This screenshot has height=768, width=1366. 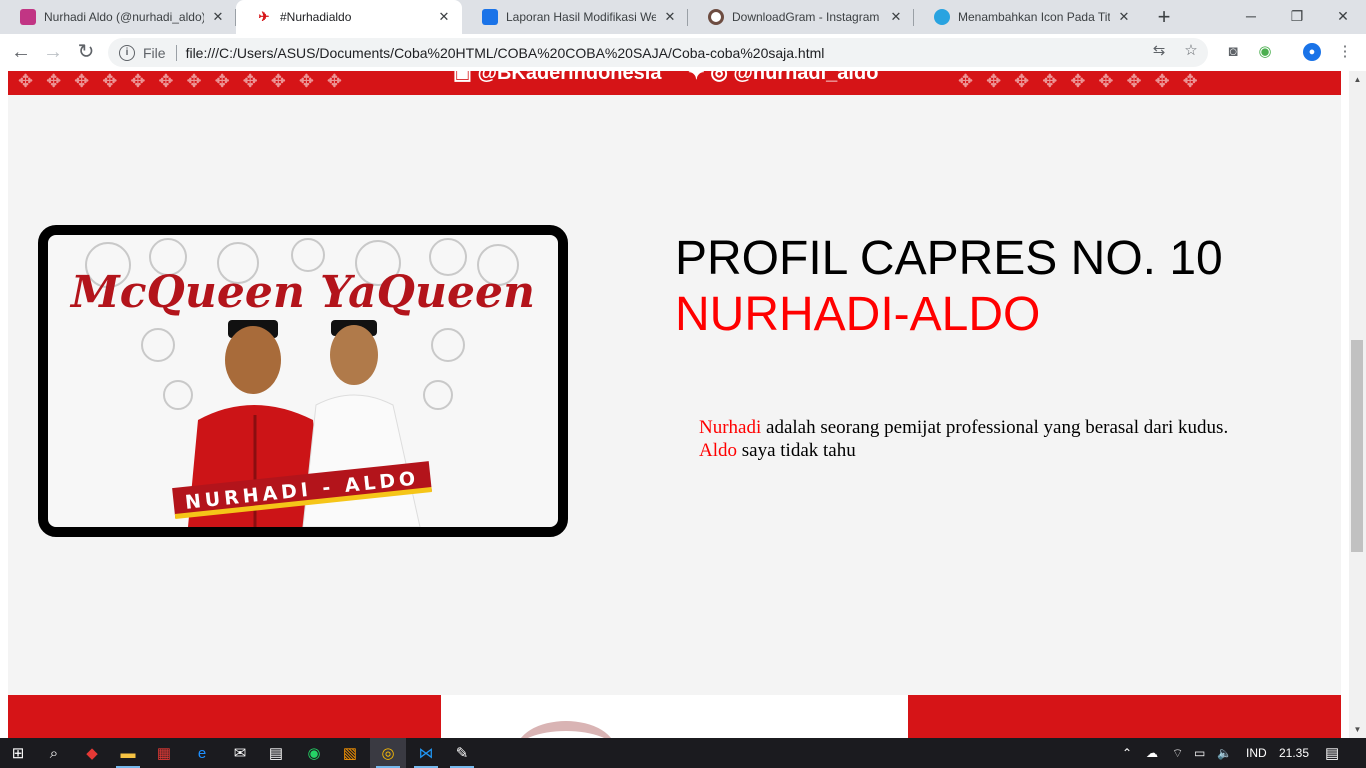 What do you see at coordinates (569, 77) in the screenshot?
I see `banner-handle-left: @BKaderindonesia` at bounding box center [569, 77].